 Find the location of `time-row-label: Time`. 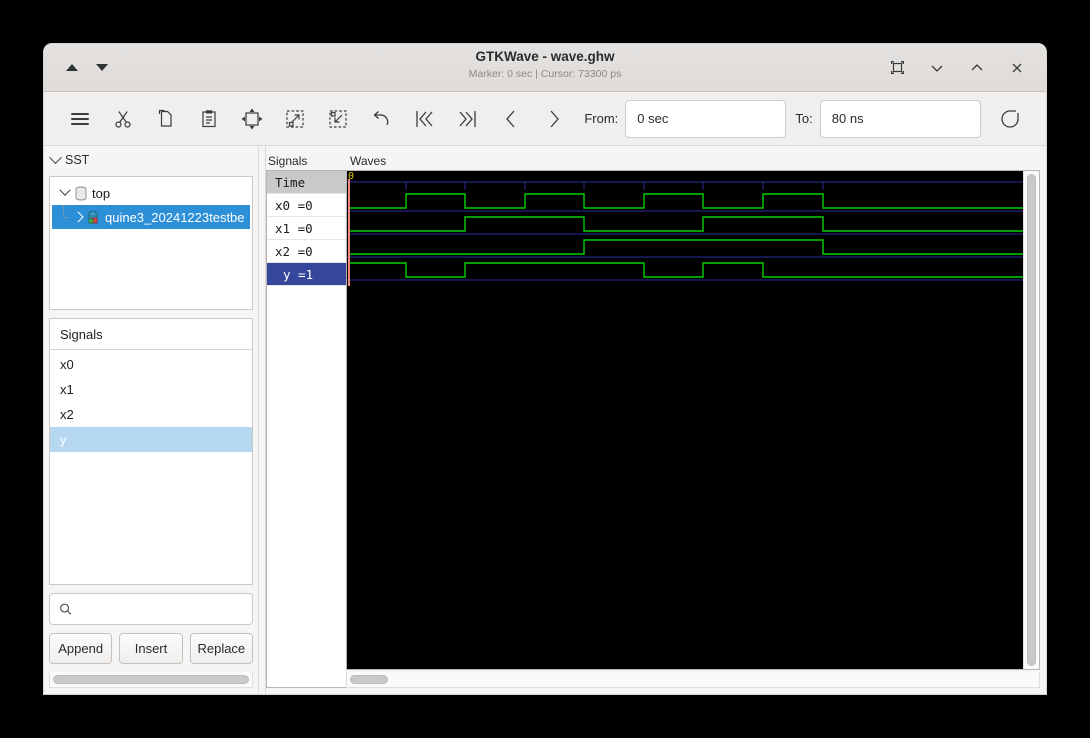

time-row-label: Time is located at coordinates (306, 182).